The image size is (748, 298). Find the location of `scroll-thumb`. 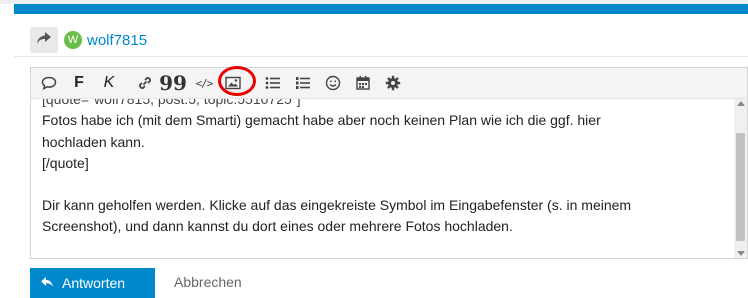

scroll-thumb is located at coordinates (740, 187).